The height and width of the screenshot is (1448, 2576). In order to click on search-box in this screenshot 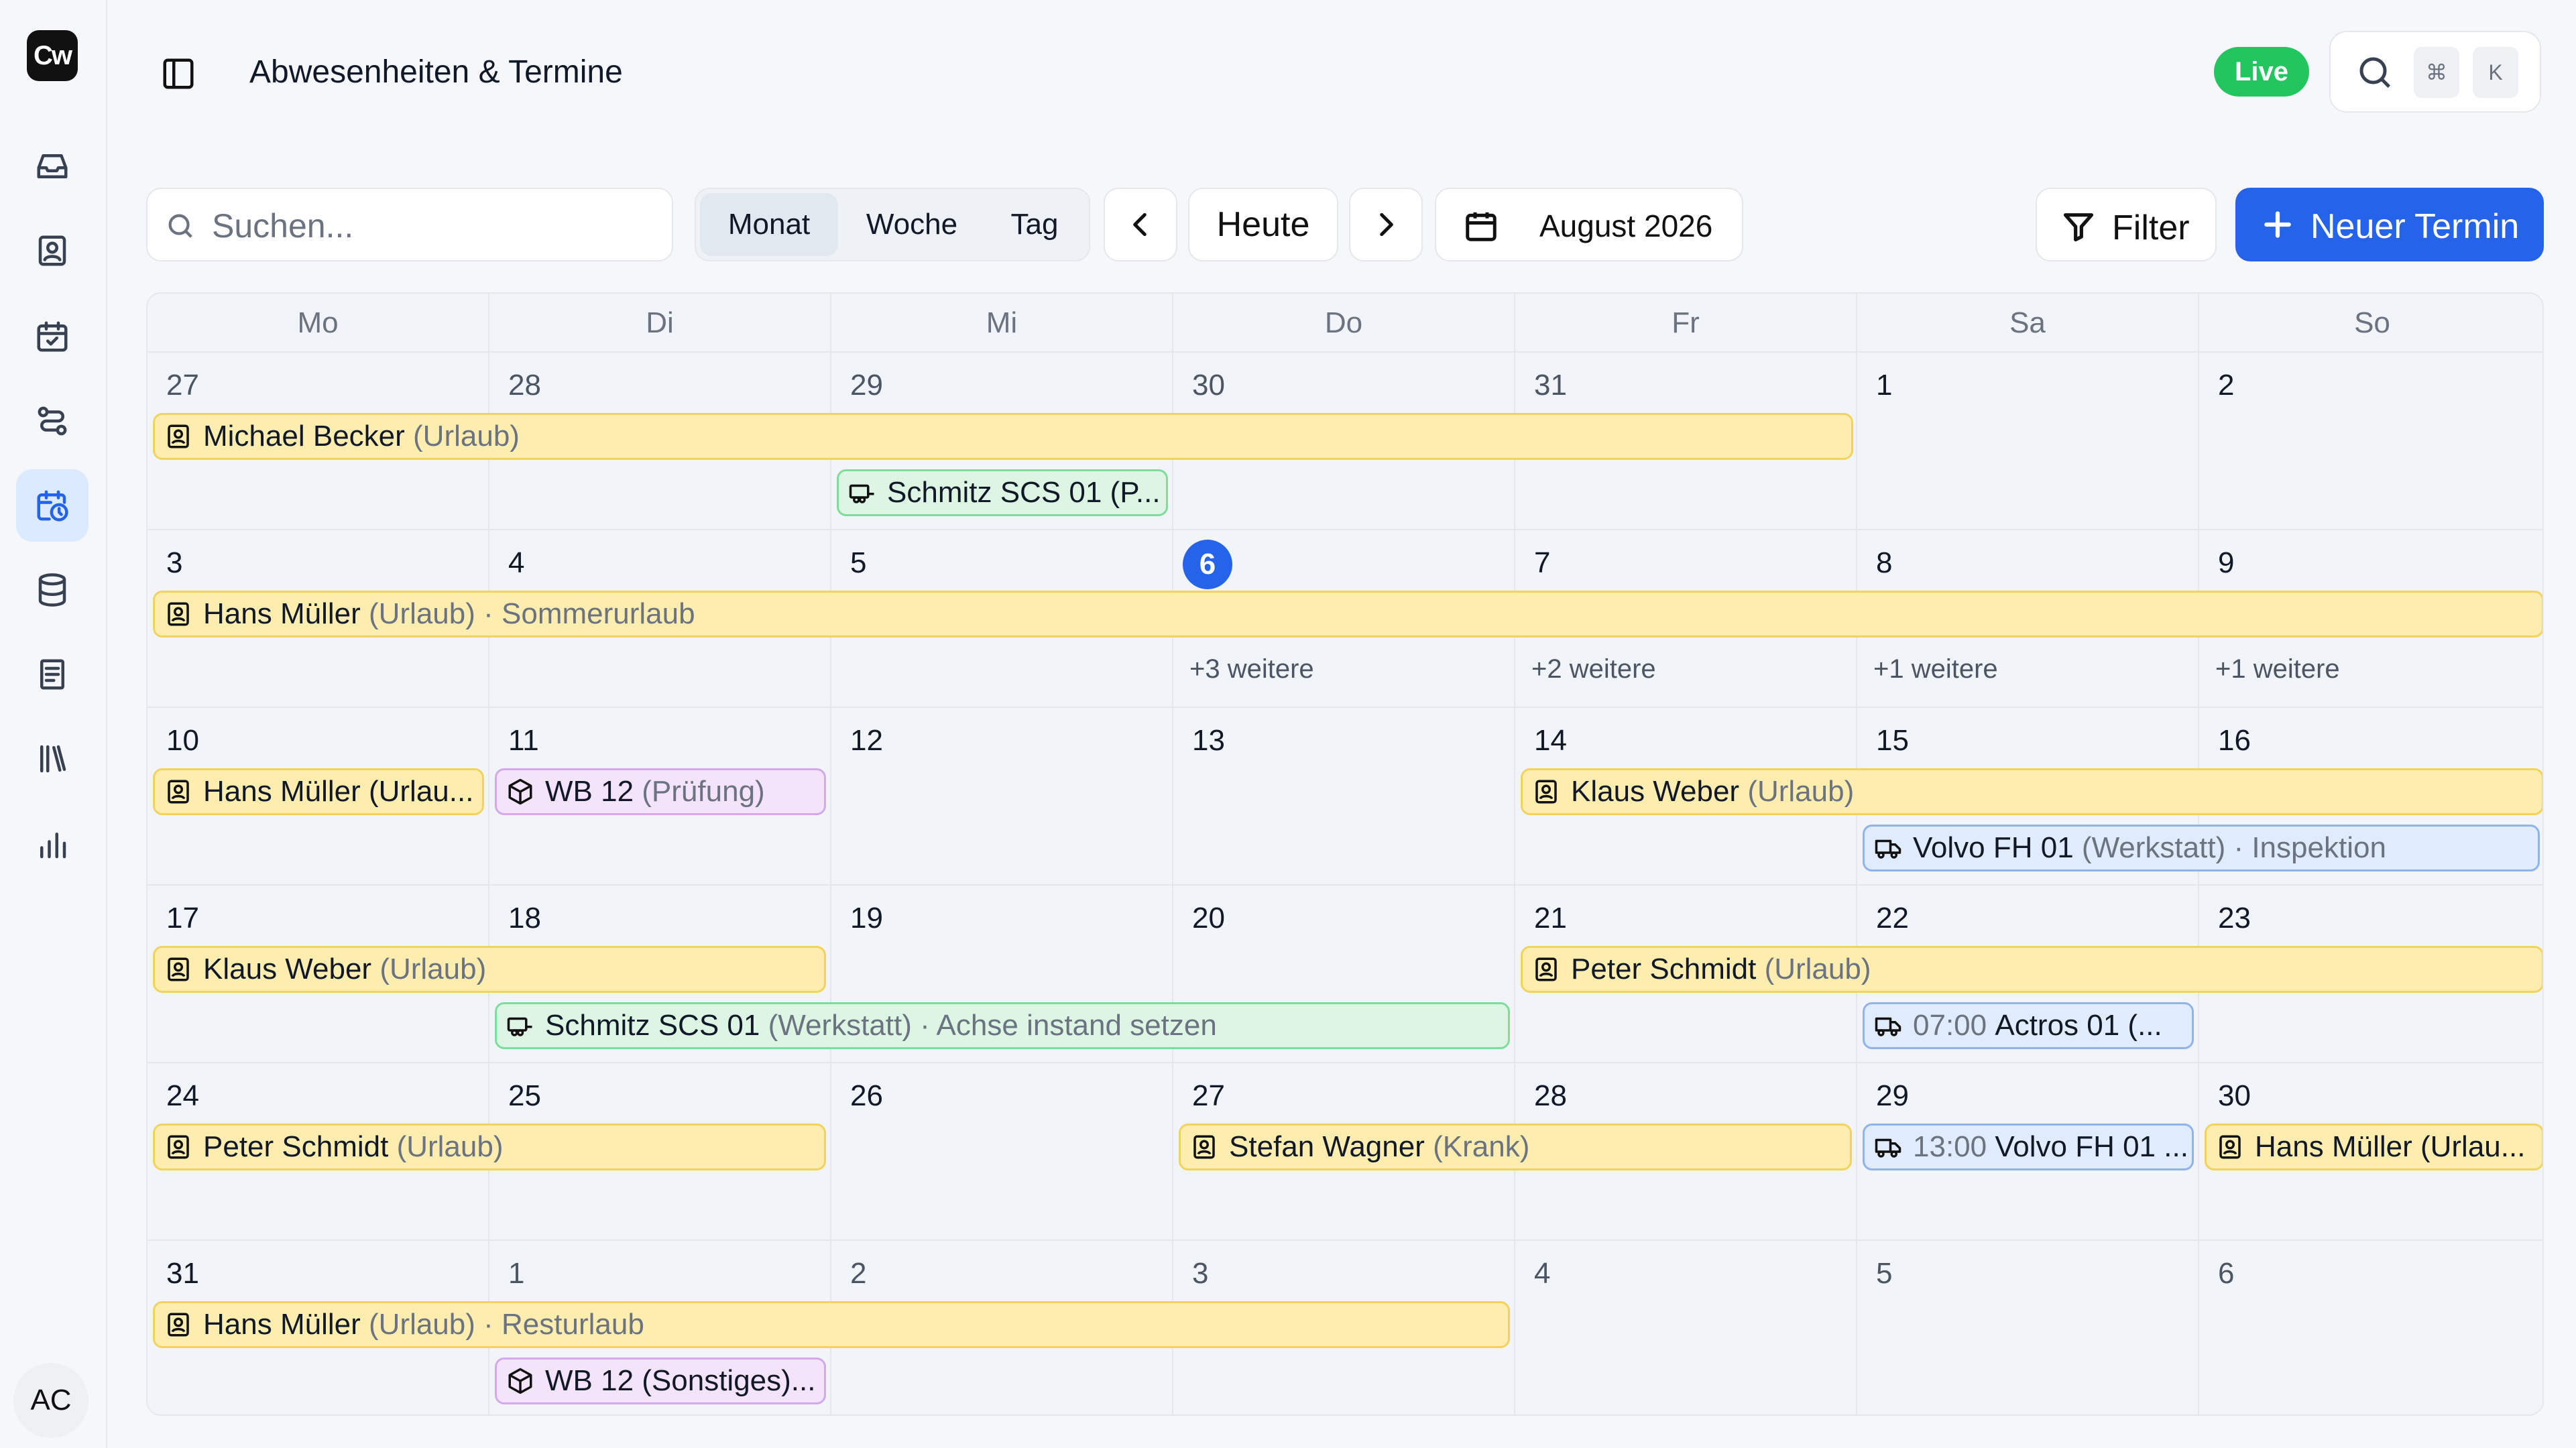, I will do `click(409, 224)`.